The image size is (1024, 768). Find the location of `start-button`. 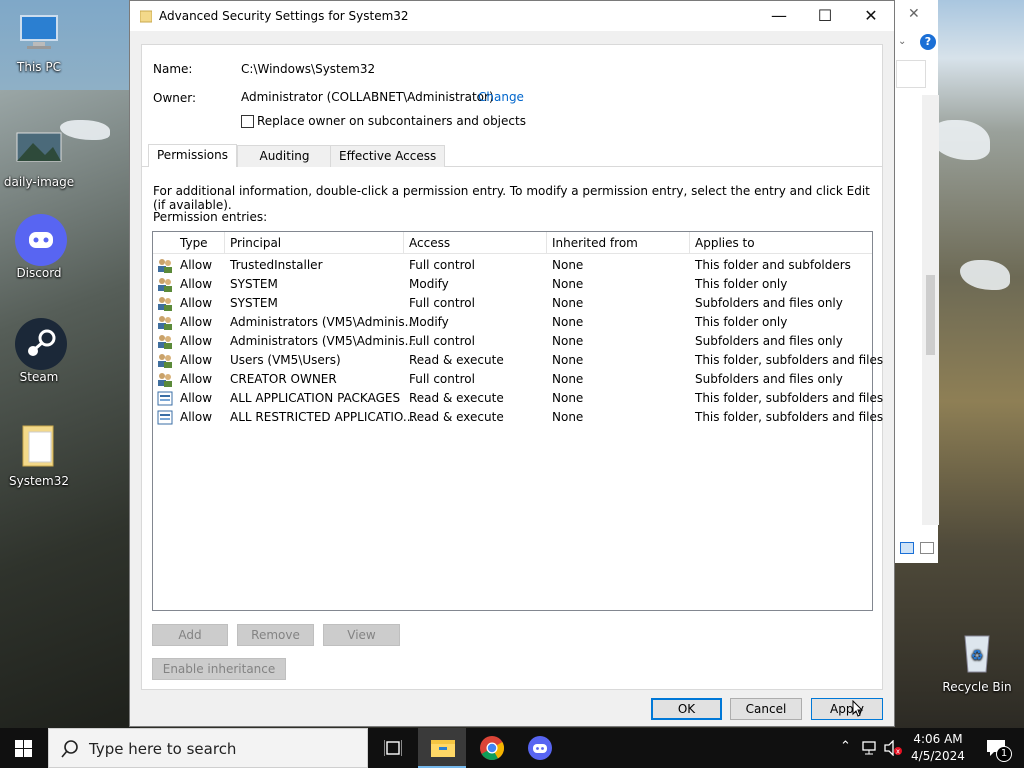

start-button is located at coordinates (24, 748).